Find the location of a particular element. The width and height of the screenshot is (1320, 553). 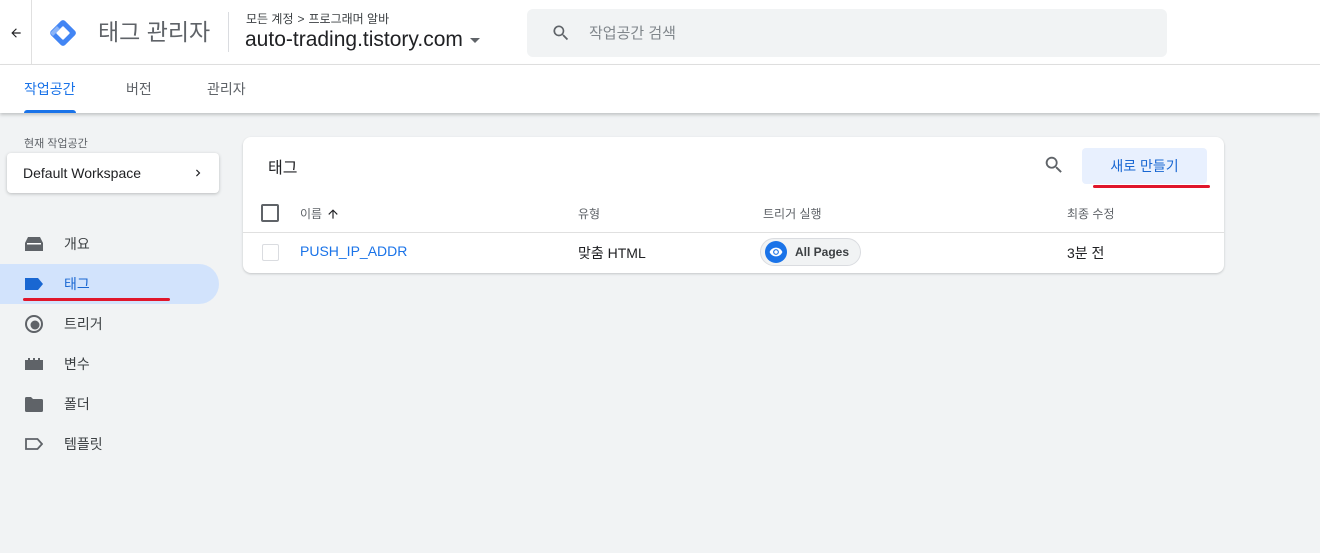

workspace-selector: Default Workspace is located at coordinates (113, 173).